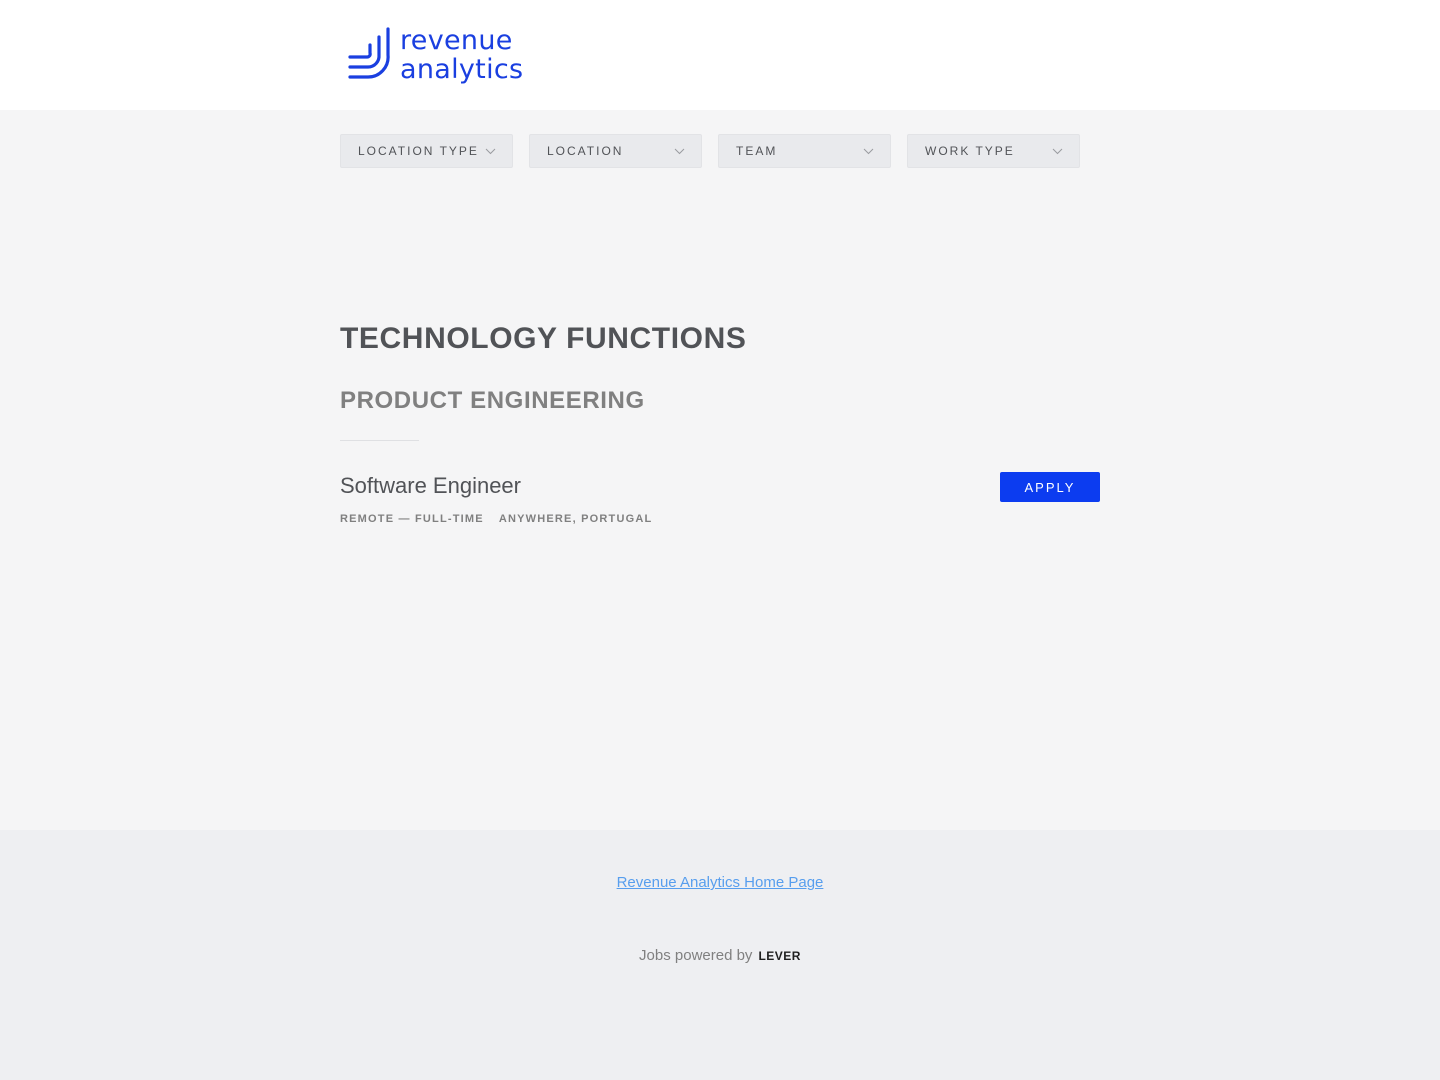  I want to click on section-divider, so click(379, 440).